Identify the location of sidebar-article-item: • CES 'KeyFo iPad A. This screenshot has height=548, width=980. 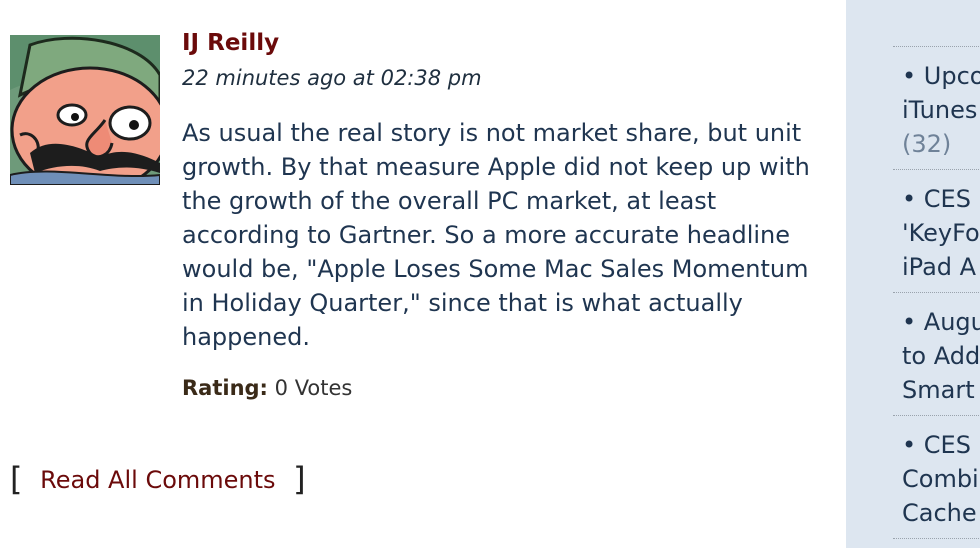
(936, 230).